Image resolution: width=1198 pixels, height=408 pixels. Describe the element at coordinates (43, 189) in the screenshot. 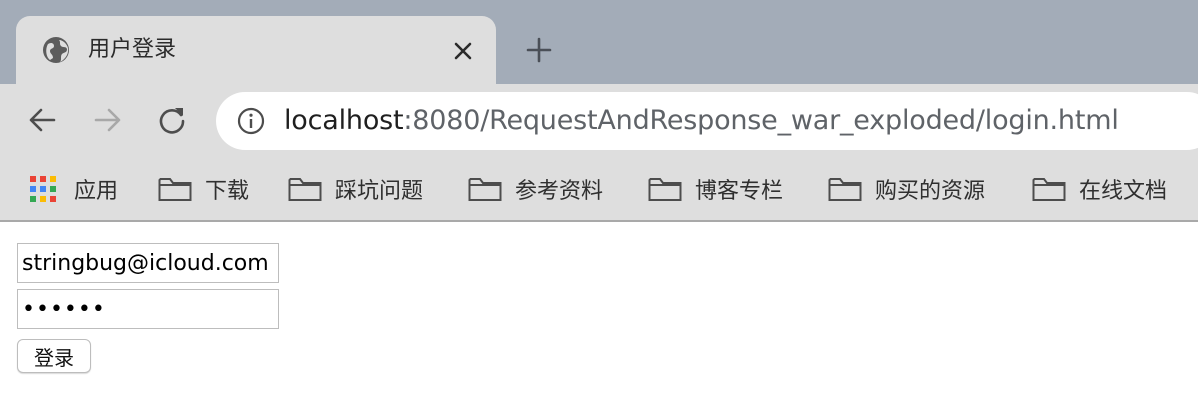

I see `apps-grid-icon` at that location.